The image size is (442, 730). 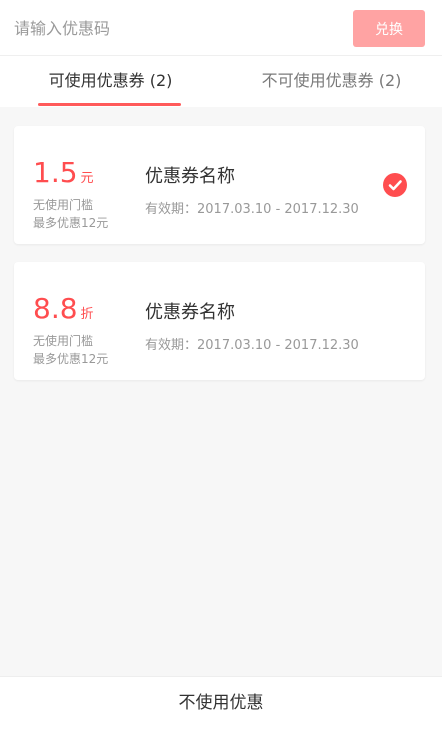 What do you see at coordinates (109, 104) in the screenshot?
I see `active-tab-indicator` at bounding box center [109, 104].